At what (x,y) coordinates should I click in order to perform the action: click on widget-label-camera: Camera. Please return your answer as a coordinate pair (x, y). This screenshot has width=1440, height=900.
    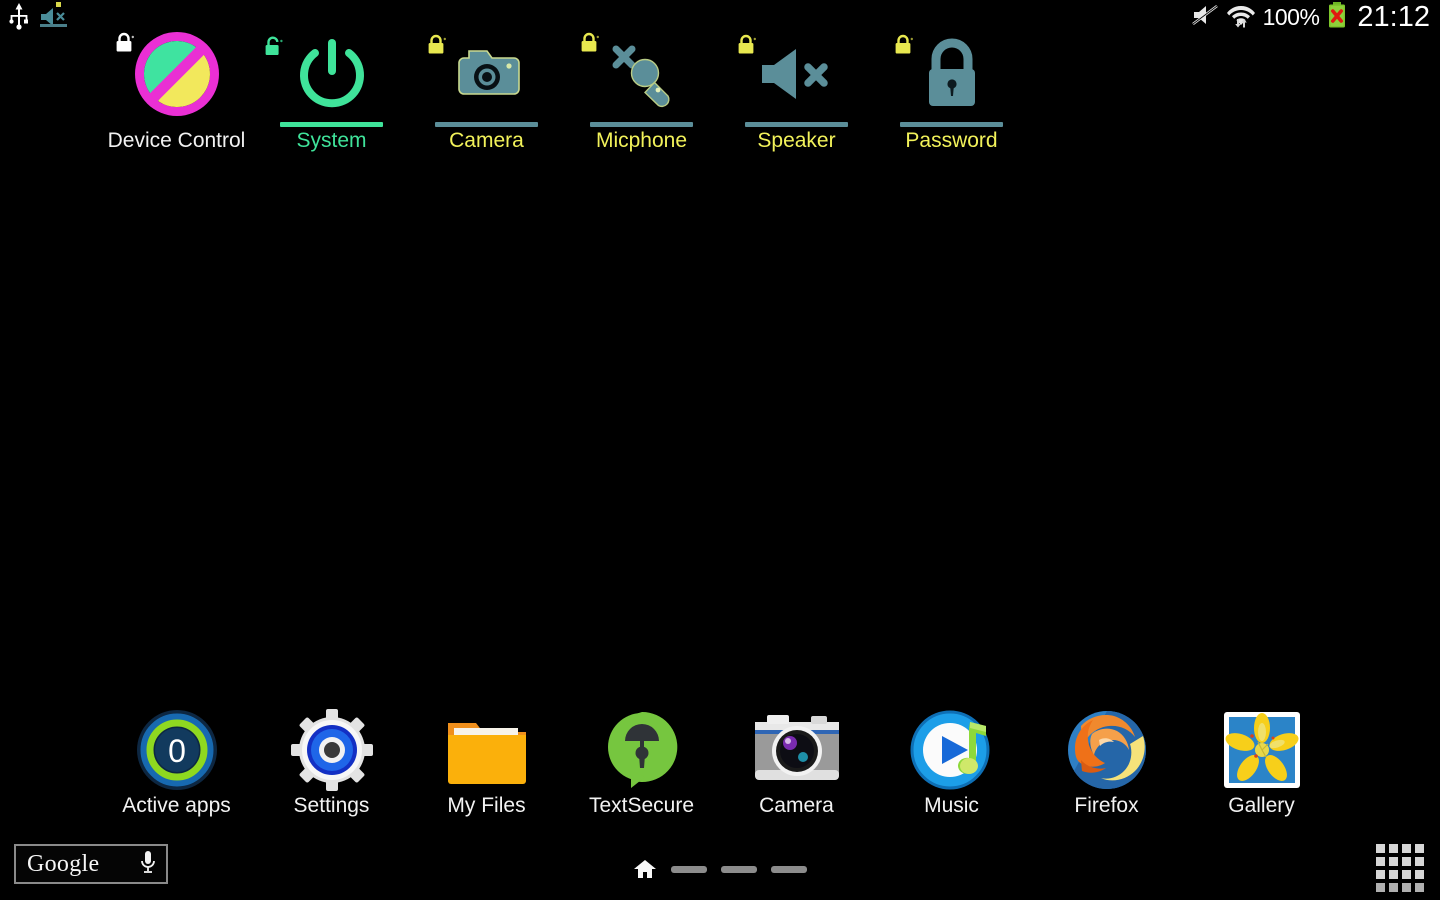
    Looking at the image, I should click on (486, 140).